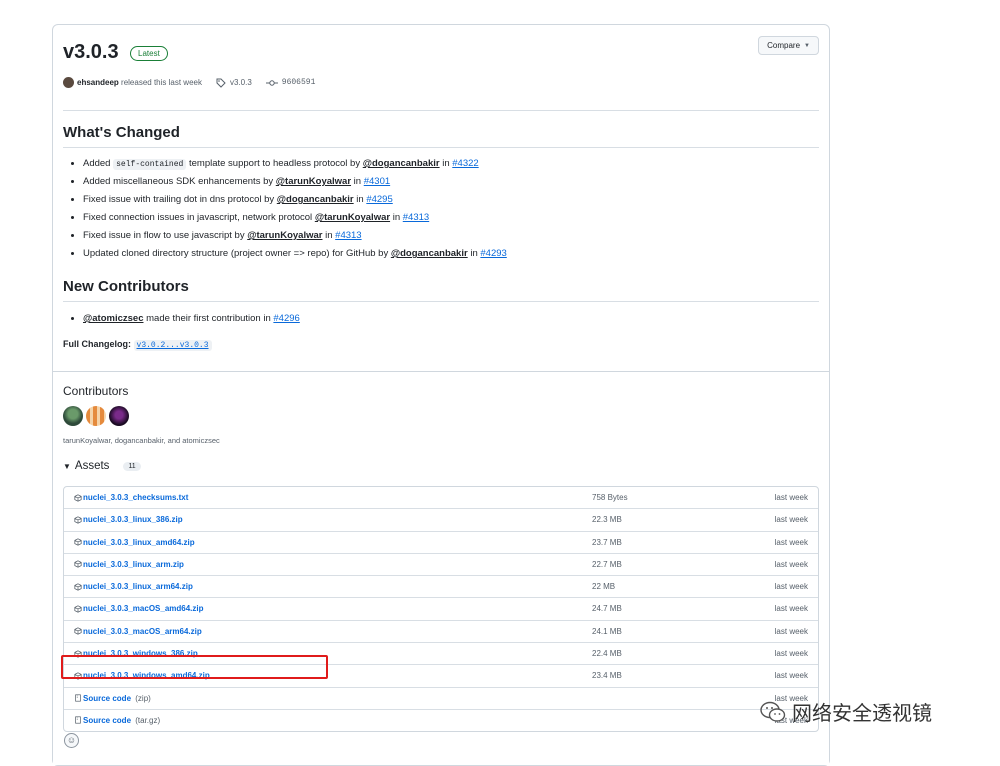 This screenshot has width=1000, height=766. What do you see at coordinates (607, 631) in the screenshot?
I see `asset-size: 24.1 MB` at bounding box center [607, 631].